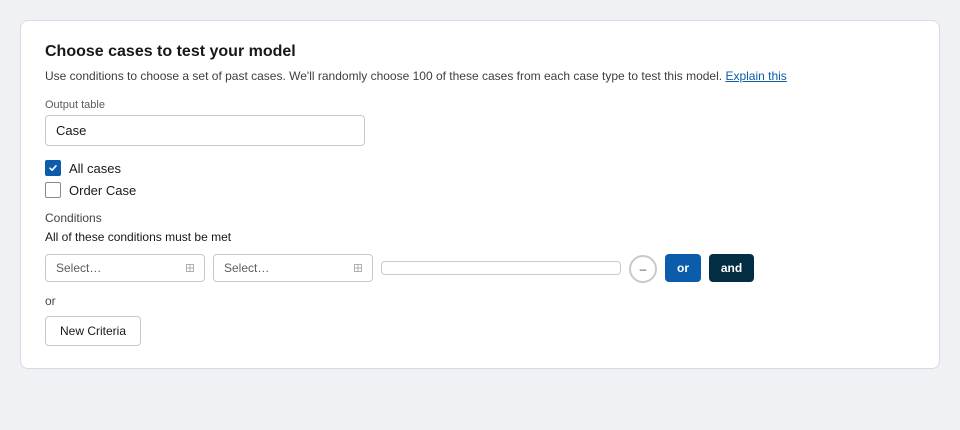  Describe the element at coordinates (755, 76) in the screenshot. I see `explain-link: Explain this` at that location.